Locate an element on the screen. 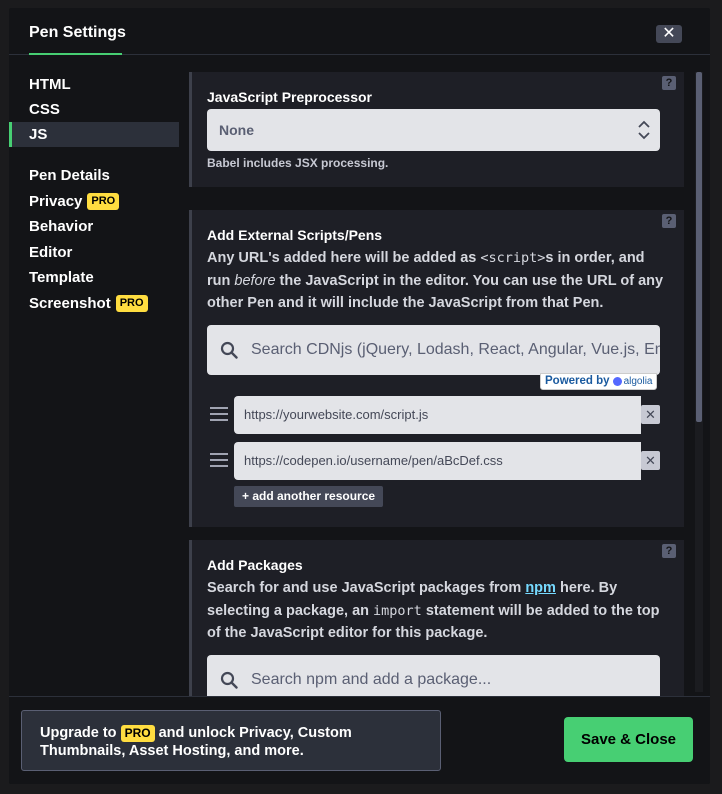  sidebar-item-label: Behavior is located at coordinates (61, 226).